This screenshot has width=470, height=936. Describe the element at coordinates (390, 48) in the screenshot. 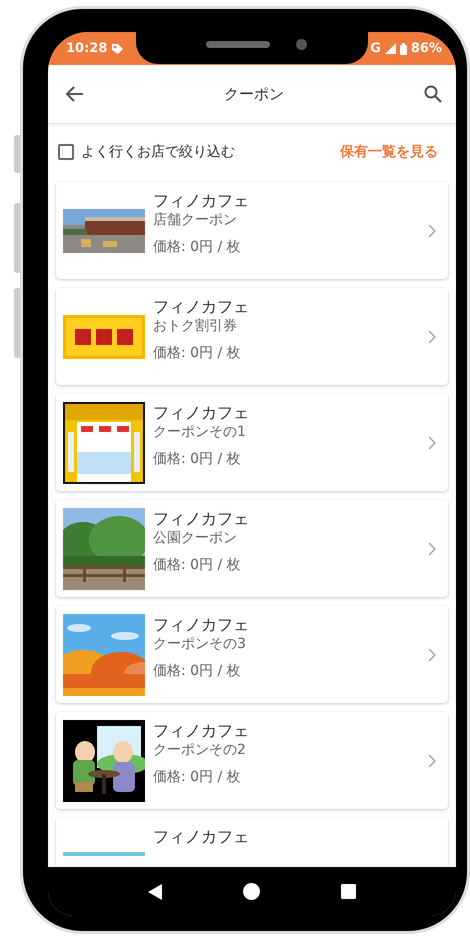

I see `signal-icon` at that location.